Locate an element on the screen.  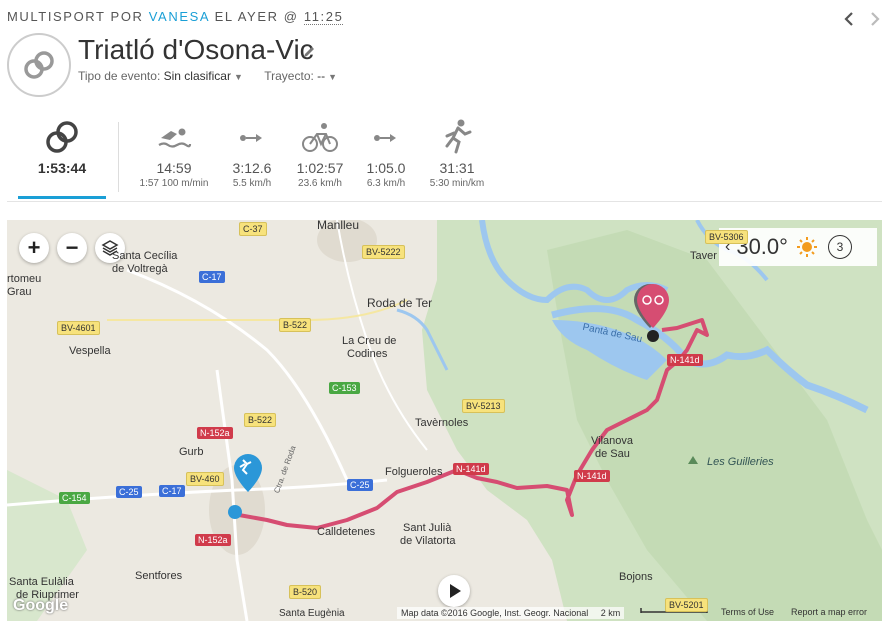
run-icon is located at coordinates (458, 136).